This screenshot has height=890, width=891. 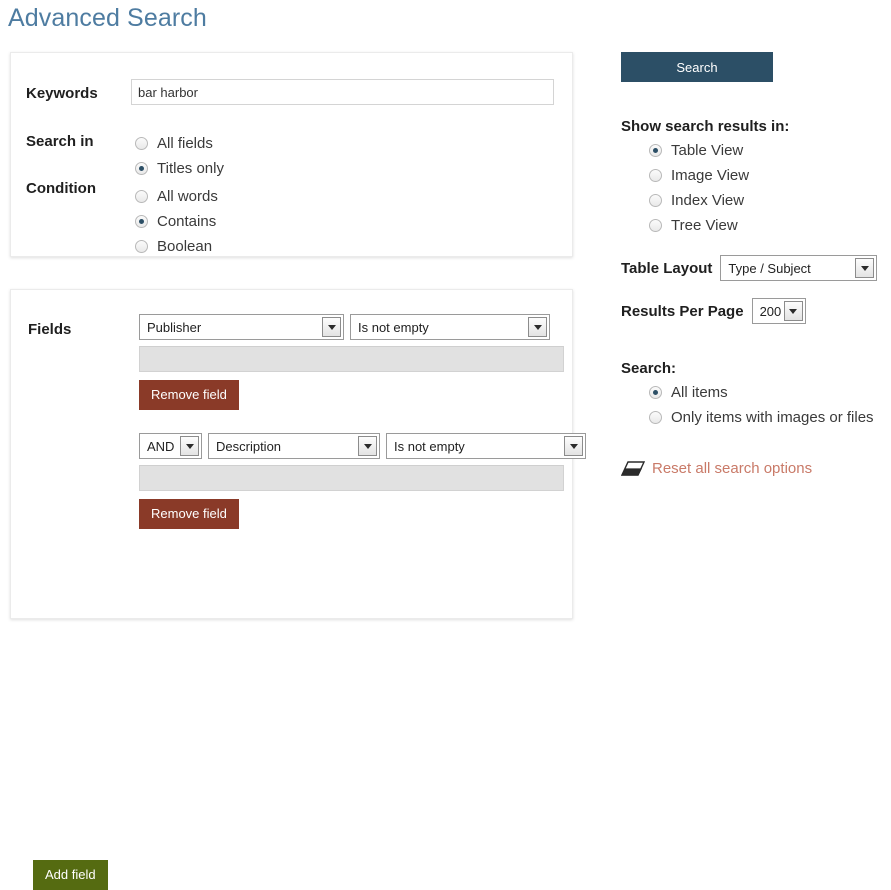 What do you see at coordinates (342, 92) in the screenshot?
I see `keywords-input` at bounding box center [342, 92].